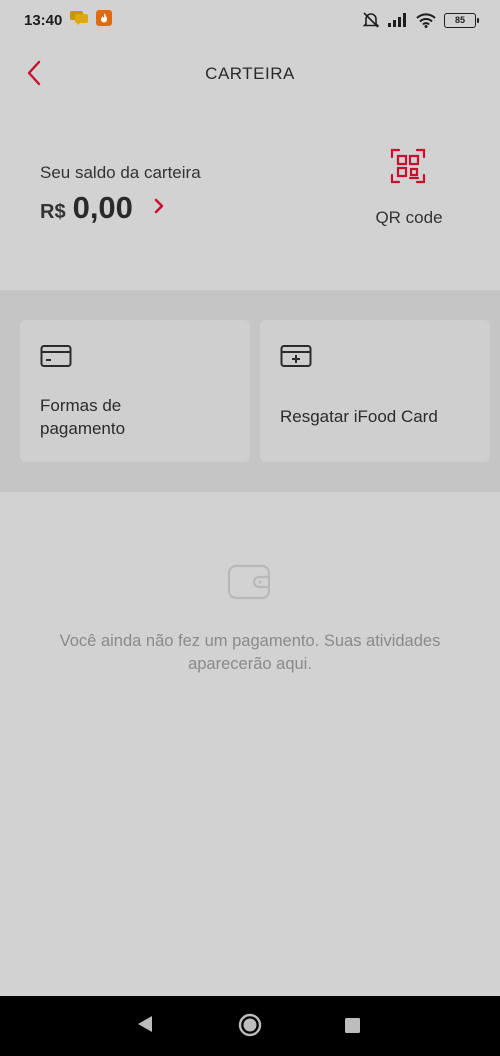 Image resolution: width=500 pixels, height=1056 pixels. Describe the element at coordinates (371, 20) in the screenshot. I see `mute-icon` at that location.